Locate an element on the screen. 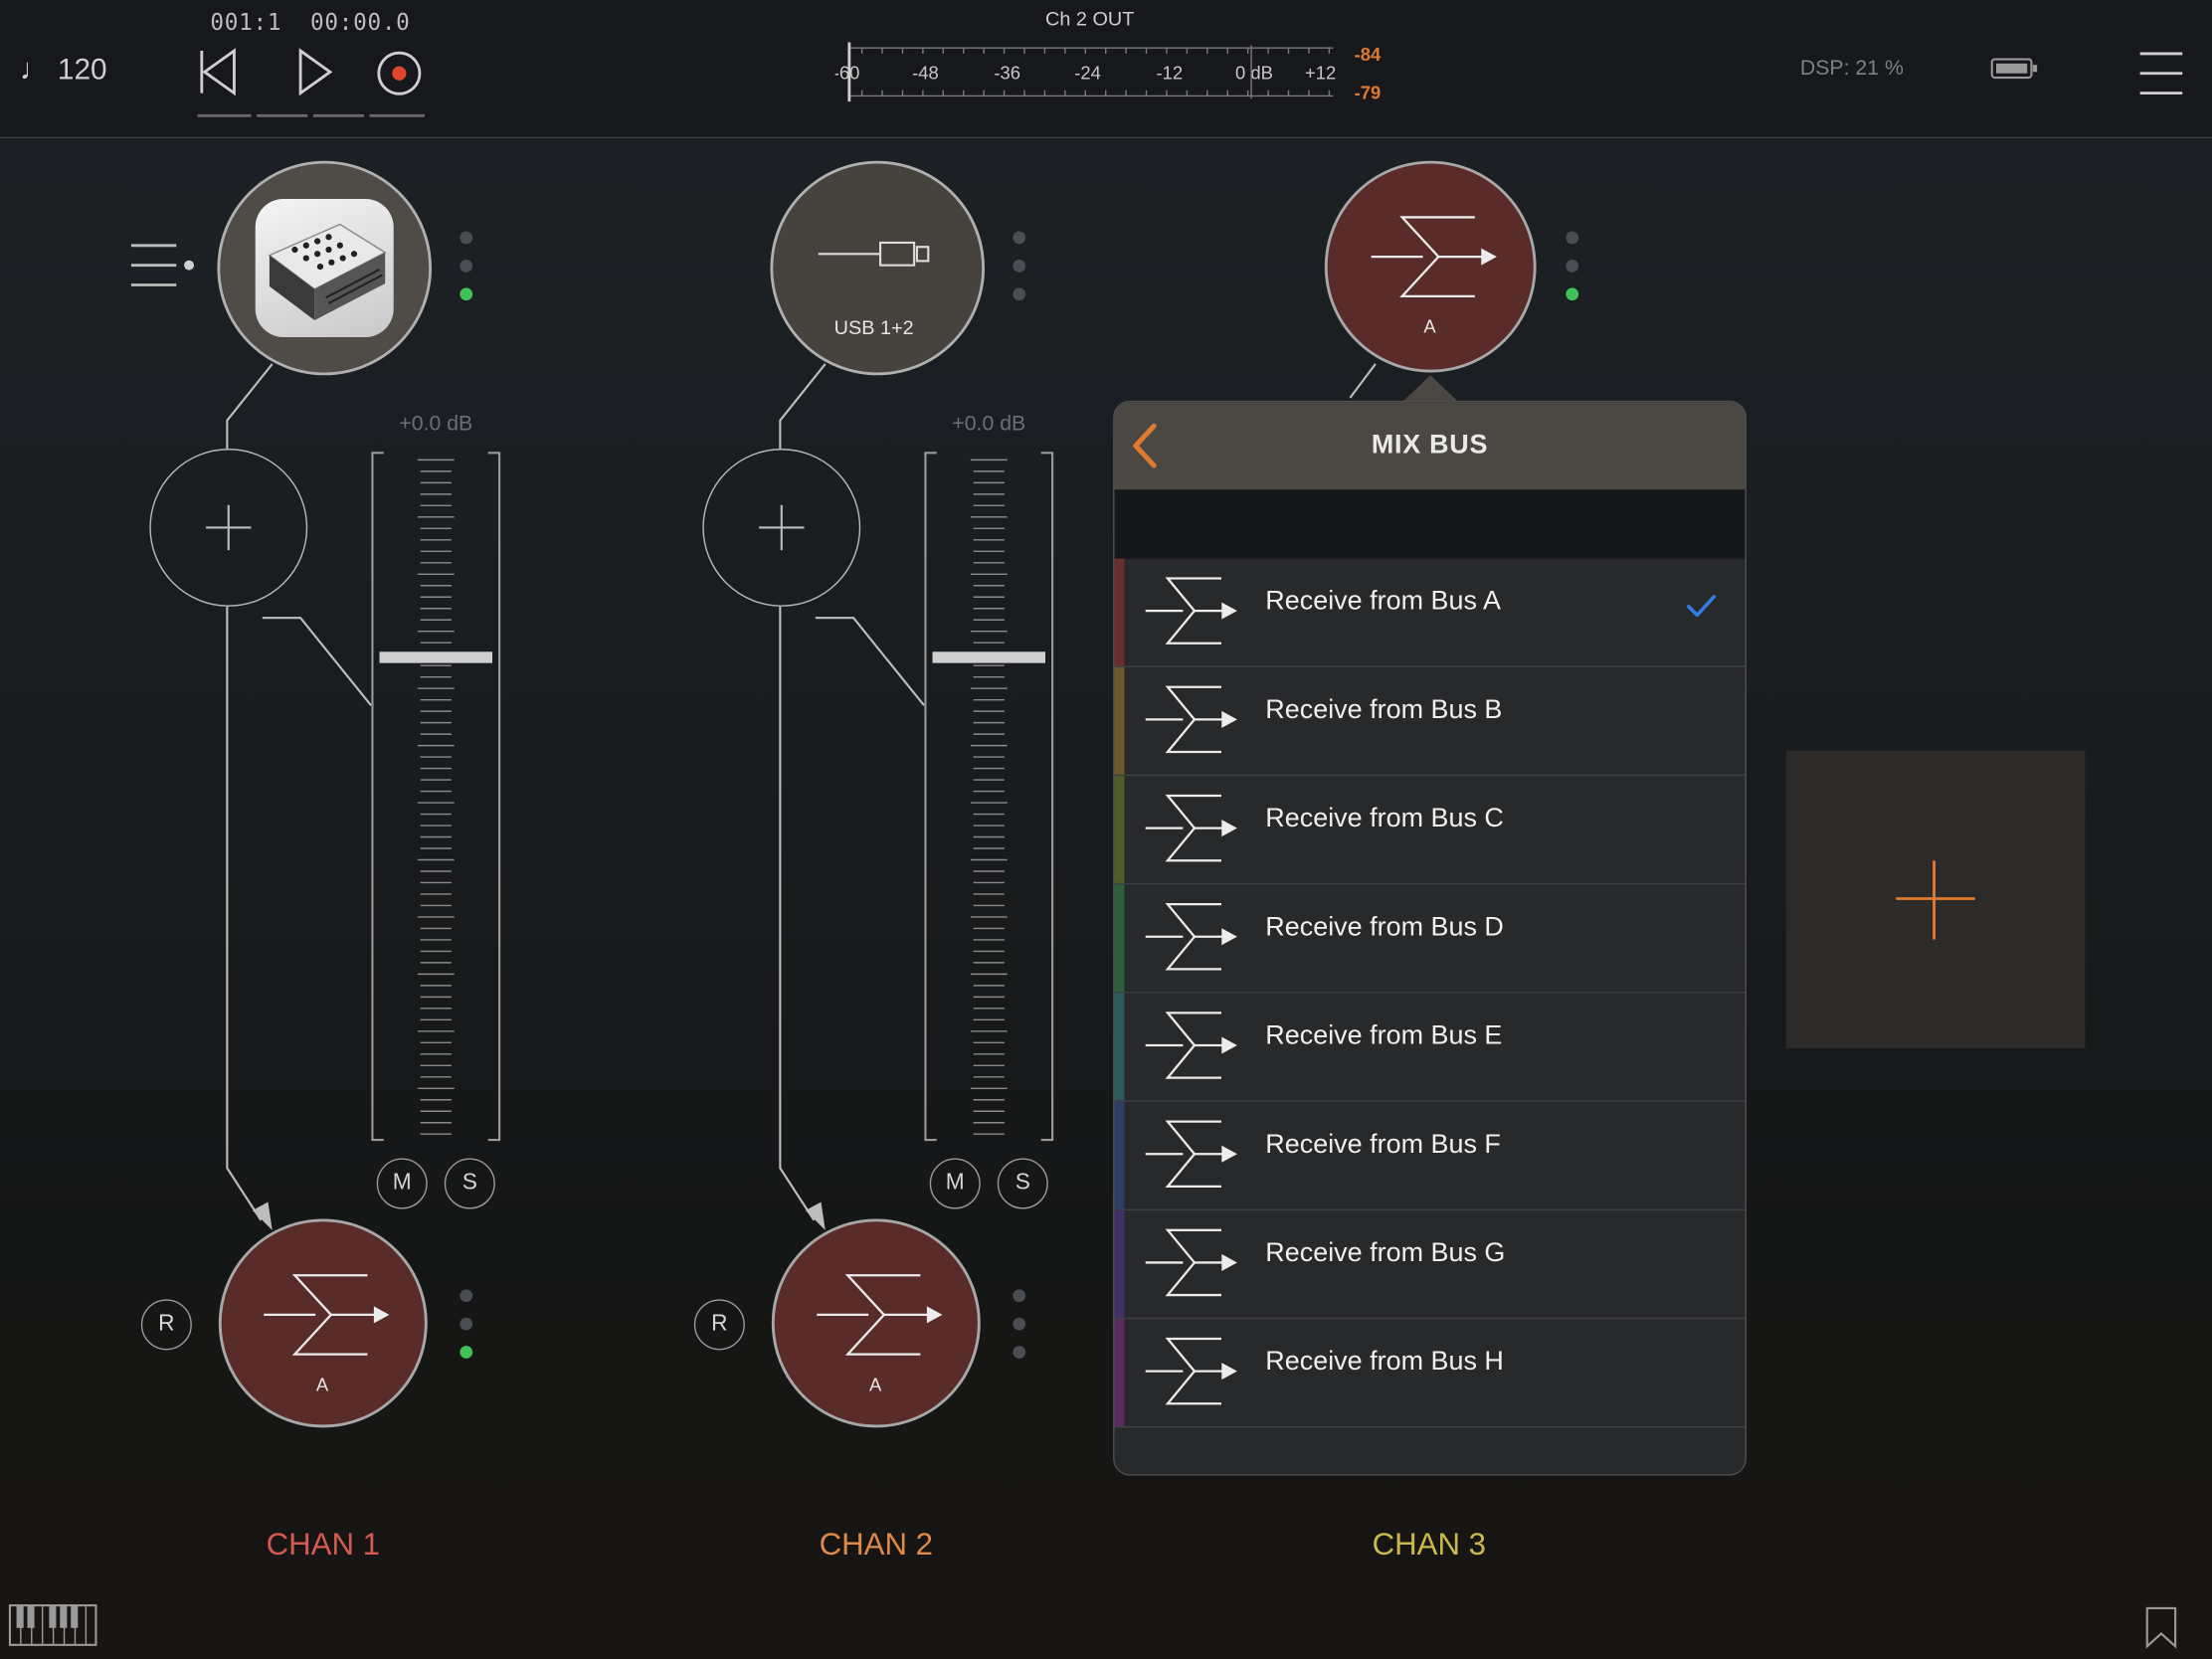  bus-list-item: Receive from Bus F is located at coordinates (1430, 1155).